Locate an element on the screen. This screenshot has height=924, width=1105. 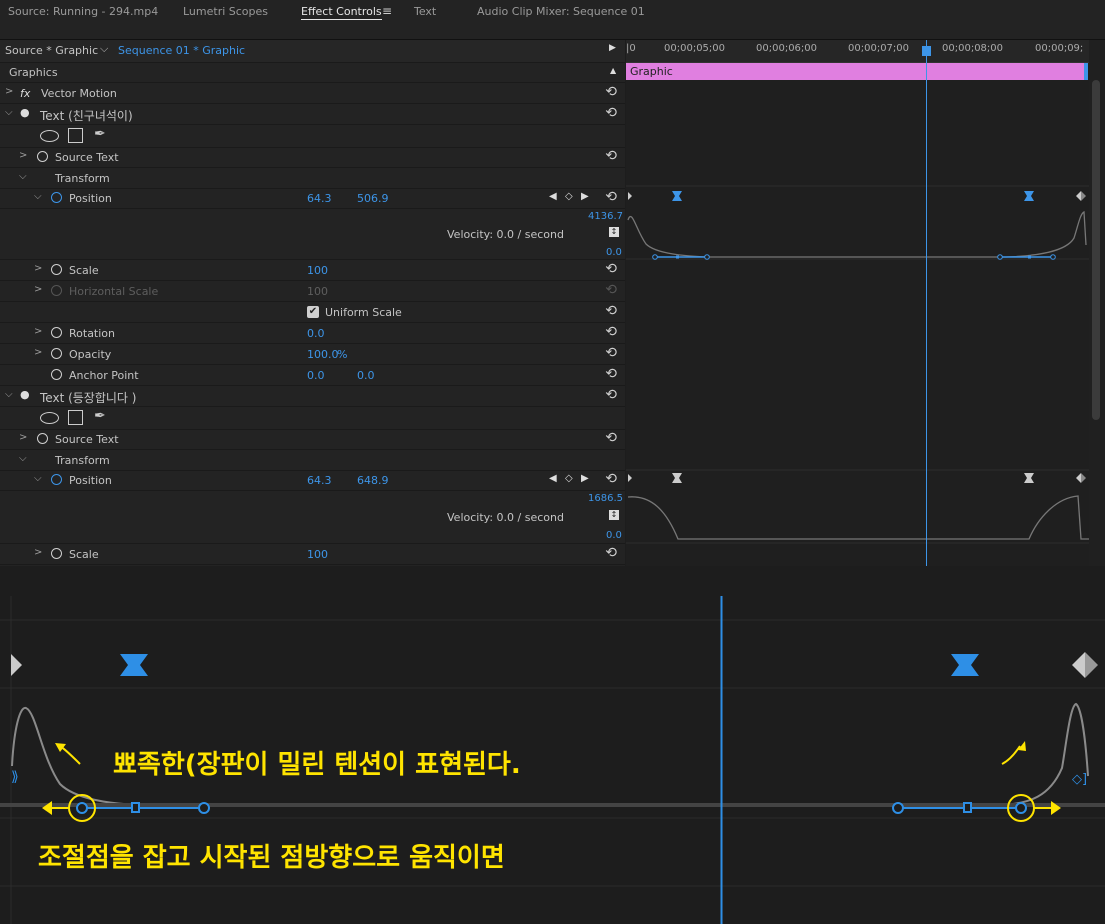
text1-position-row: ⌵ Position 64.3 506.9 ◀ ◇ ▶ ⟲ is located at coordinates (312, 198).